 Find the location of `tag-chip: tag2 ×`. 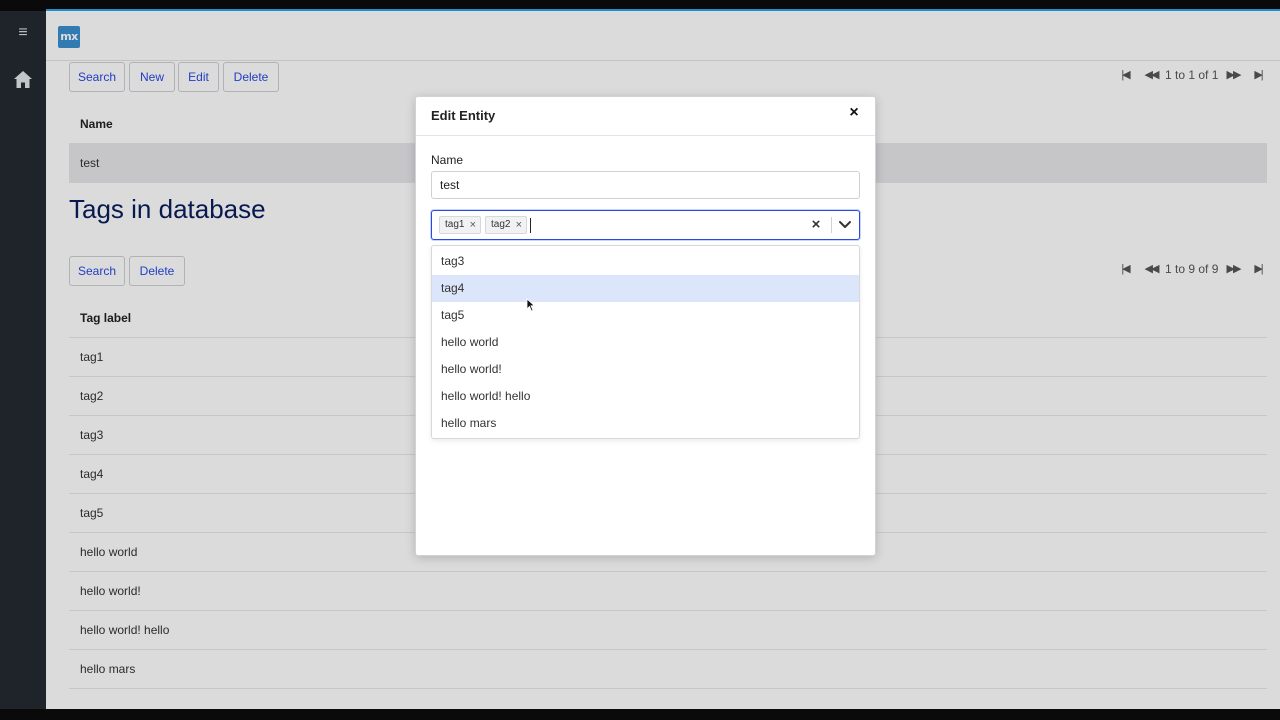

tag-chip: tag2 × is located at coordinates (506, 225).